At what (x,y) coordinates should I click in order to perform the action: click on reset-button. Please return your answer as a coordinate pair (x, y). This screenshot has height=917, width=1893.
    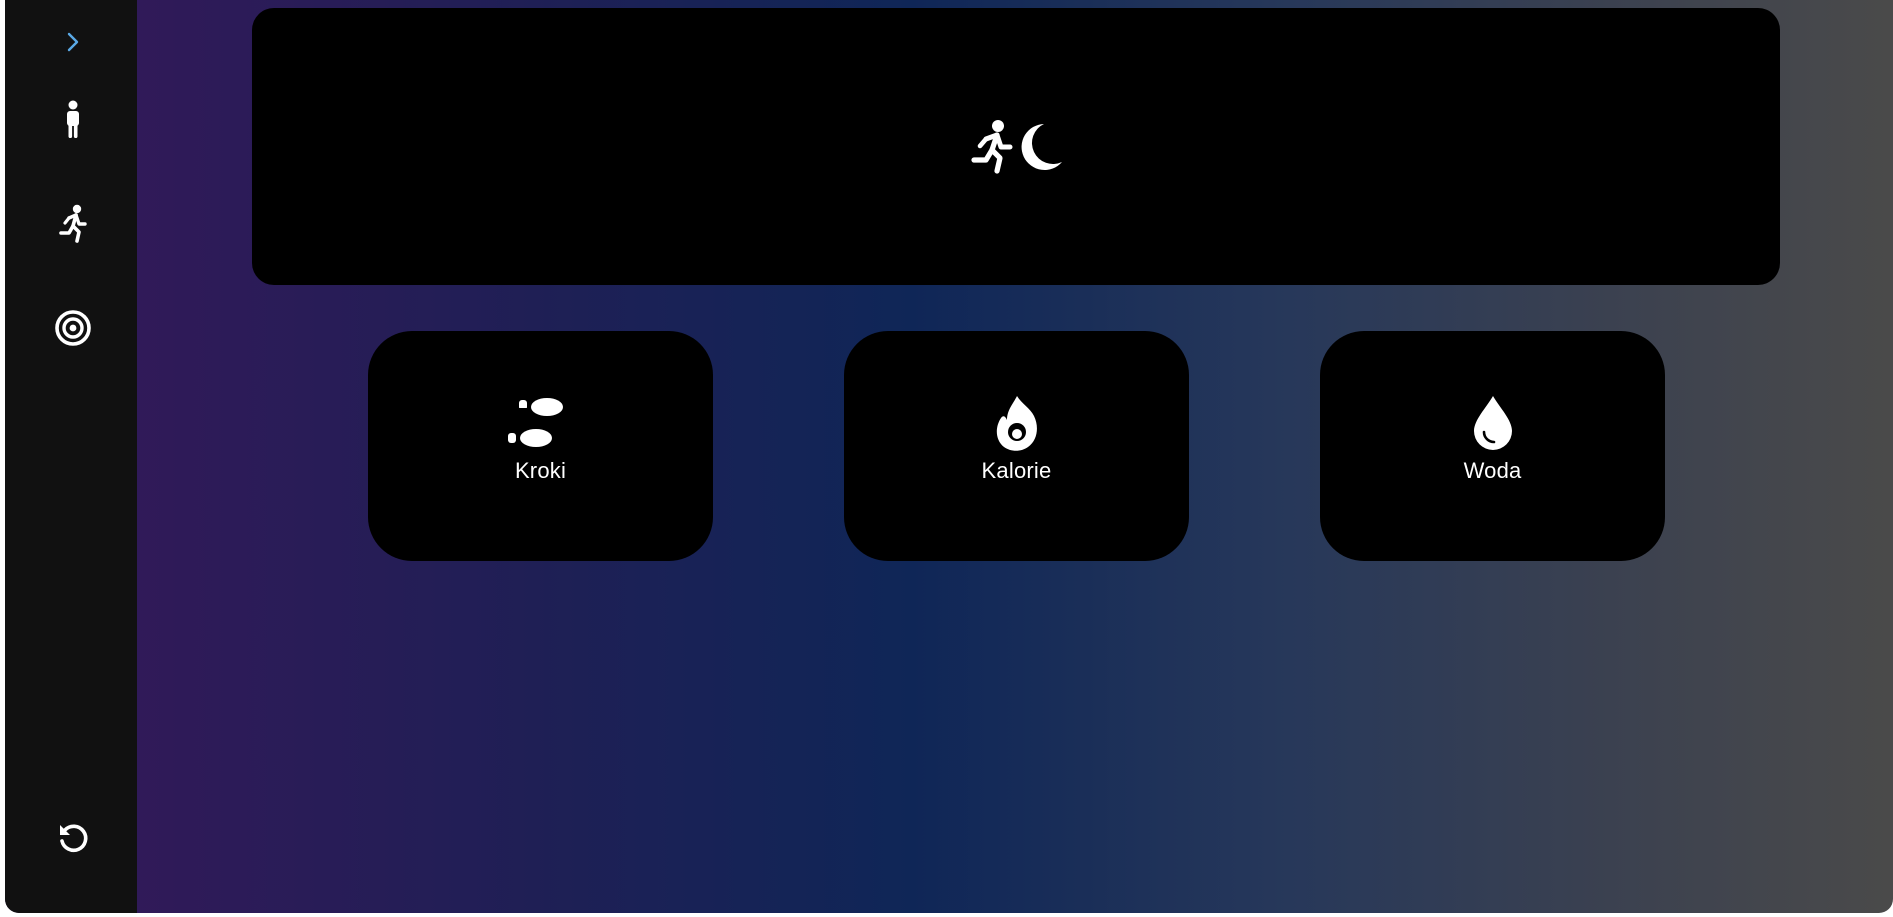
    Looking at the image, I should click on (73, 838).